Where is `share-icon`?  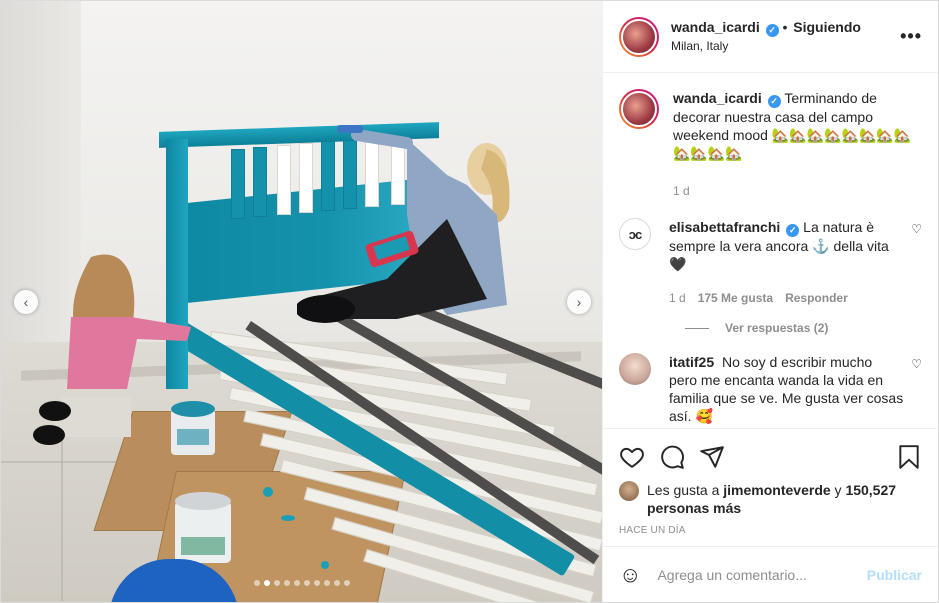
share-icon is located at coordinates (712, 457).